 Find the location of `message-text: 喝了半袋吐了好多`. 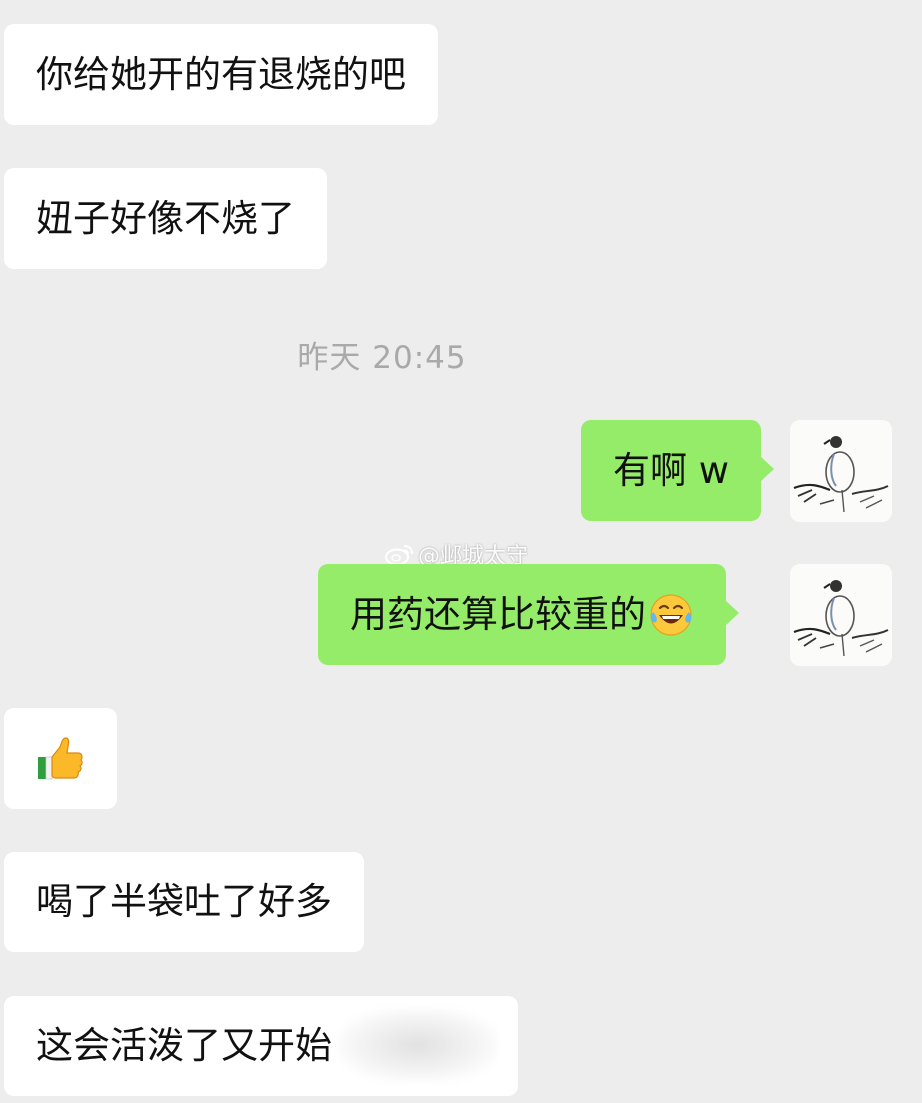

message-text: 喝了半袋吐了好多 is located at coordinates (184, 901).